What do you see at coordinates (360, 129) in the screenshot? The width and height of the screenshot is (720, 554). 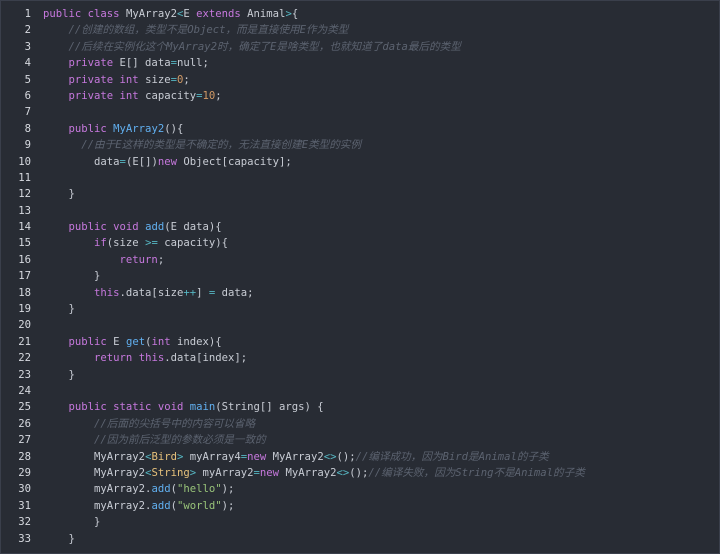 I see `code-line: 8 public MyArray2(){` at bounding box center [360, 129].